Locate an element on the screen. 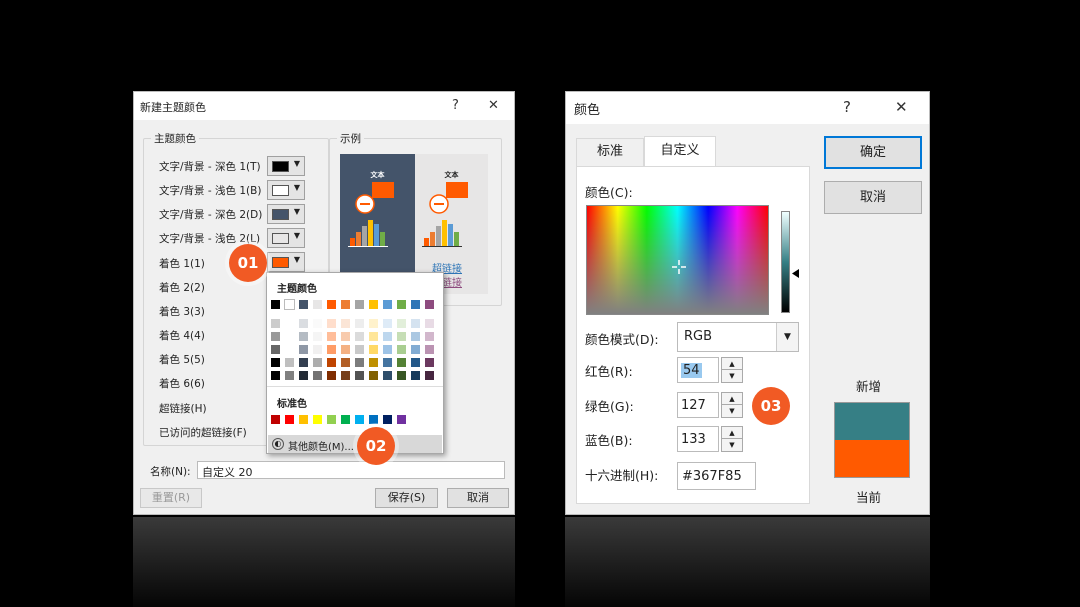 The image size is (1080, 607). ok-button: 确定 is located at coordinates (873, 152).